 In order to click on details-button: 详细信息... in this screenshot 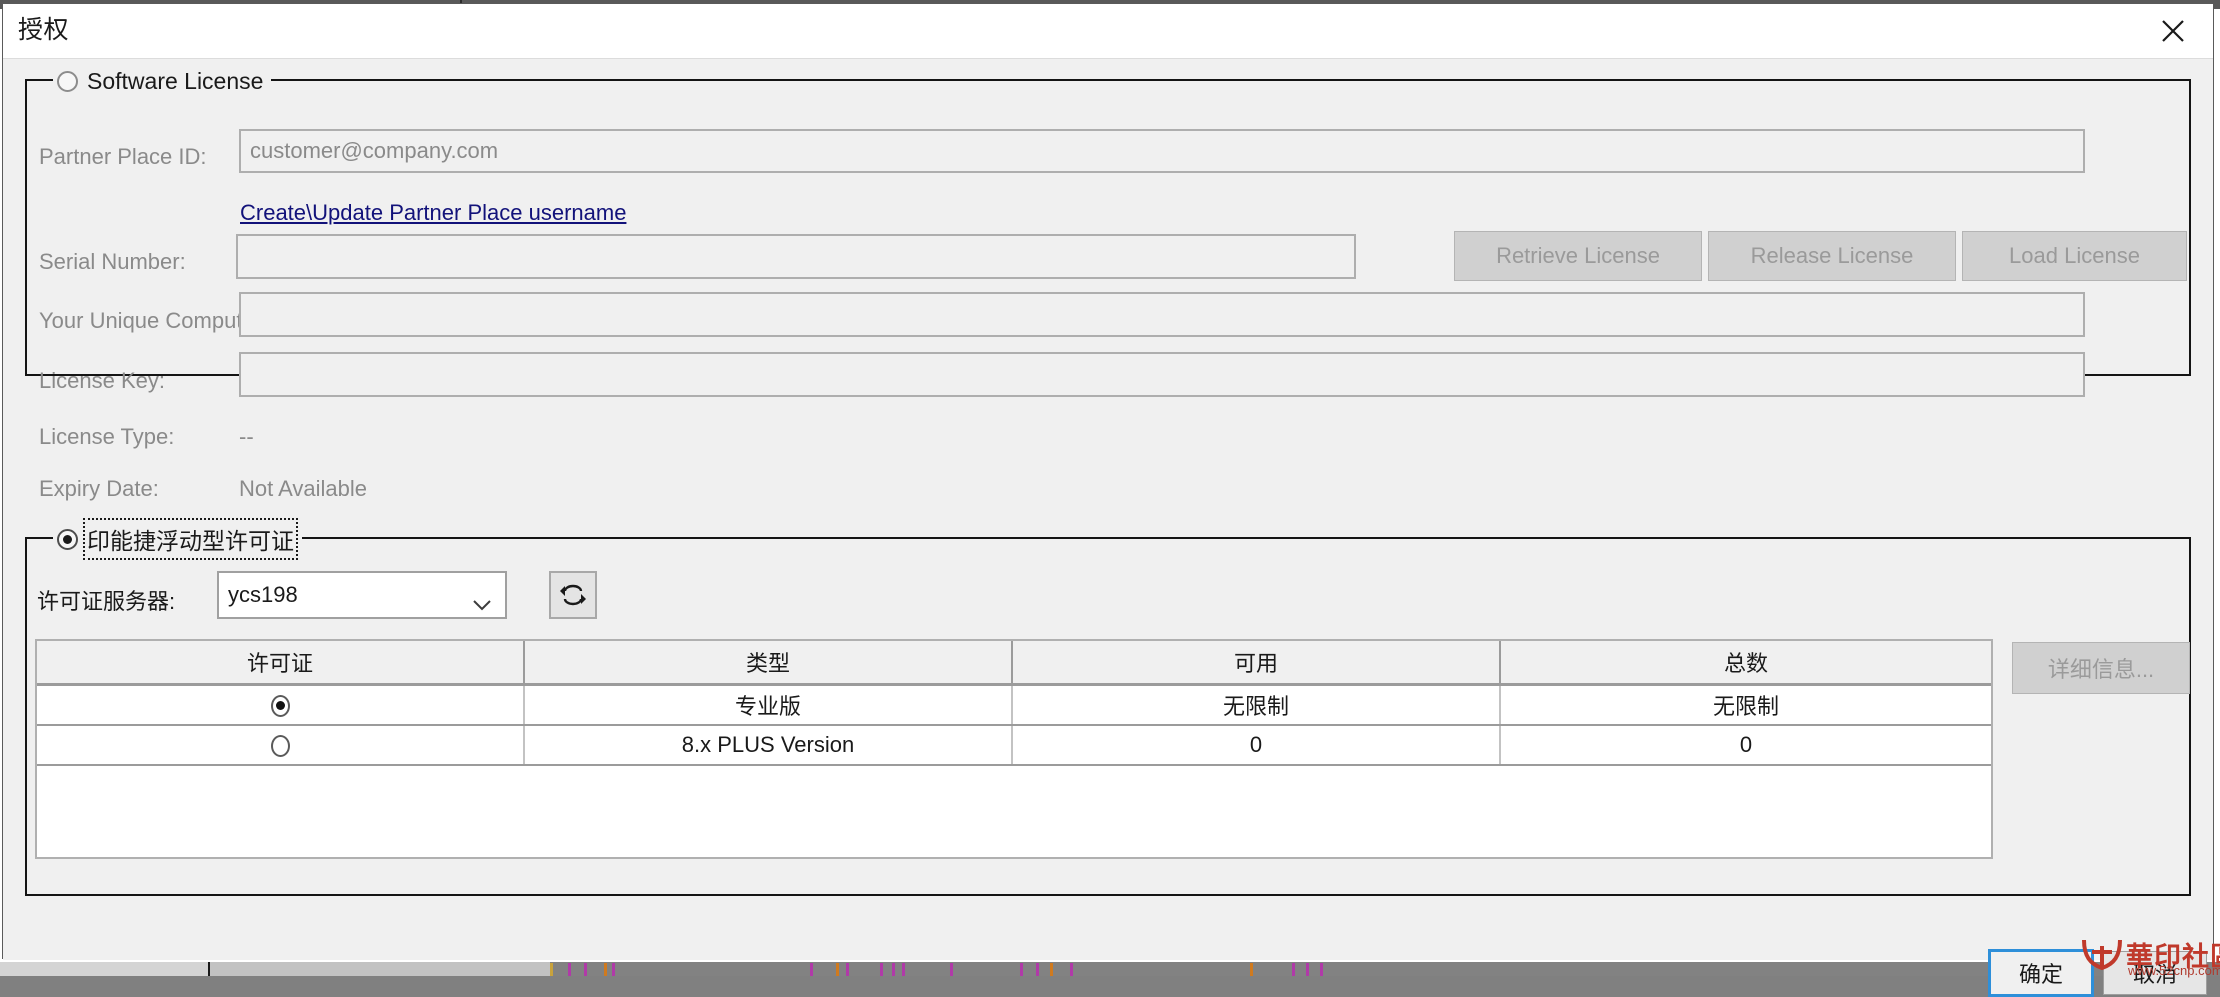, I will do `click(2101, 668)`.